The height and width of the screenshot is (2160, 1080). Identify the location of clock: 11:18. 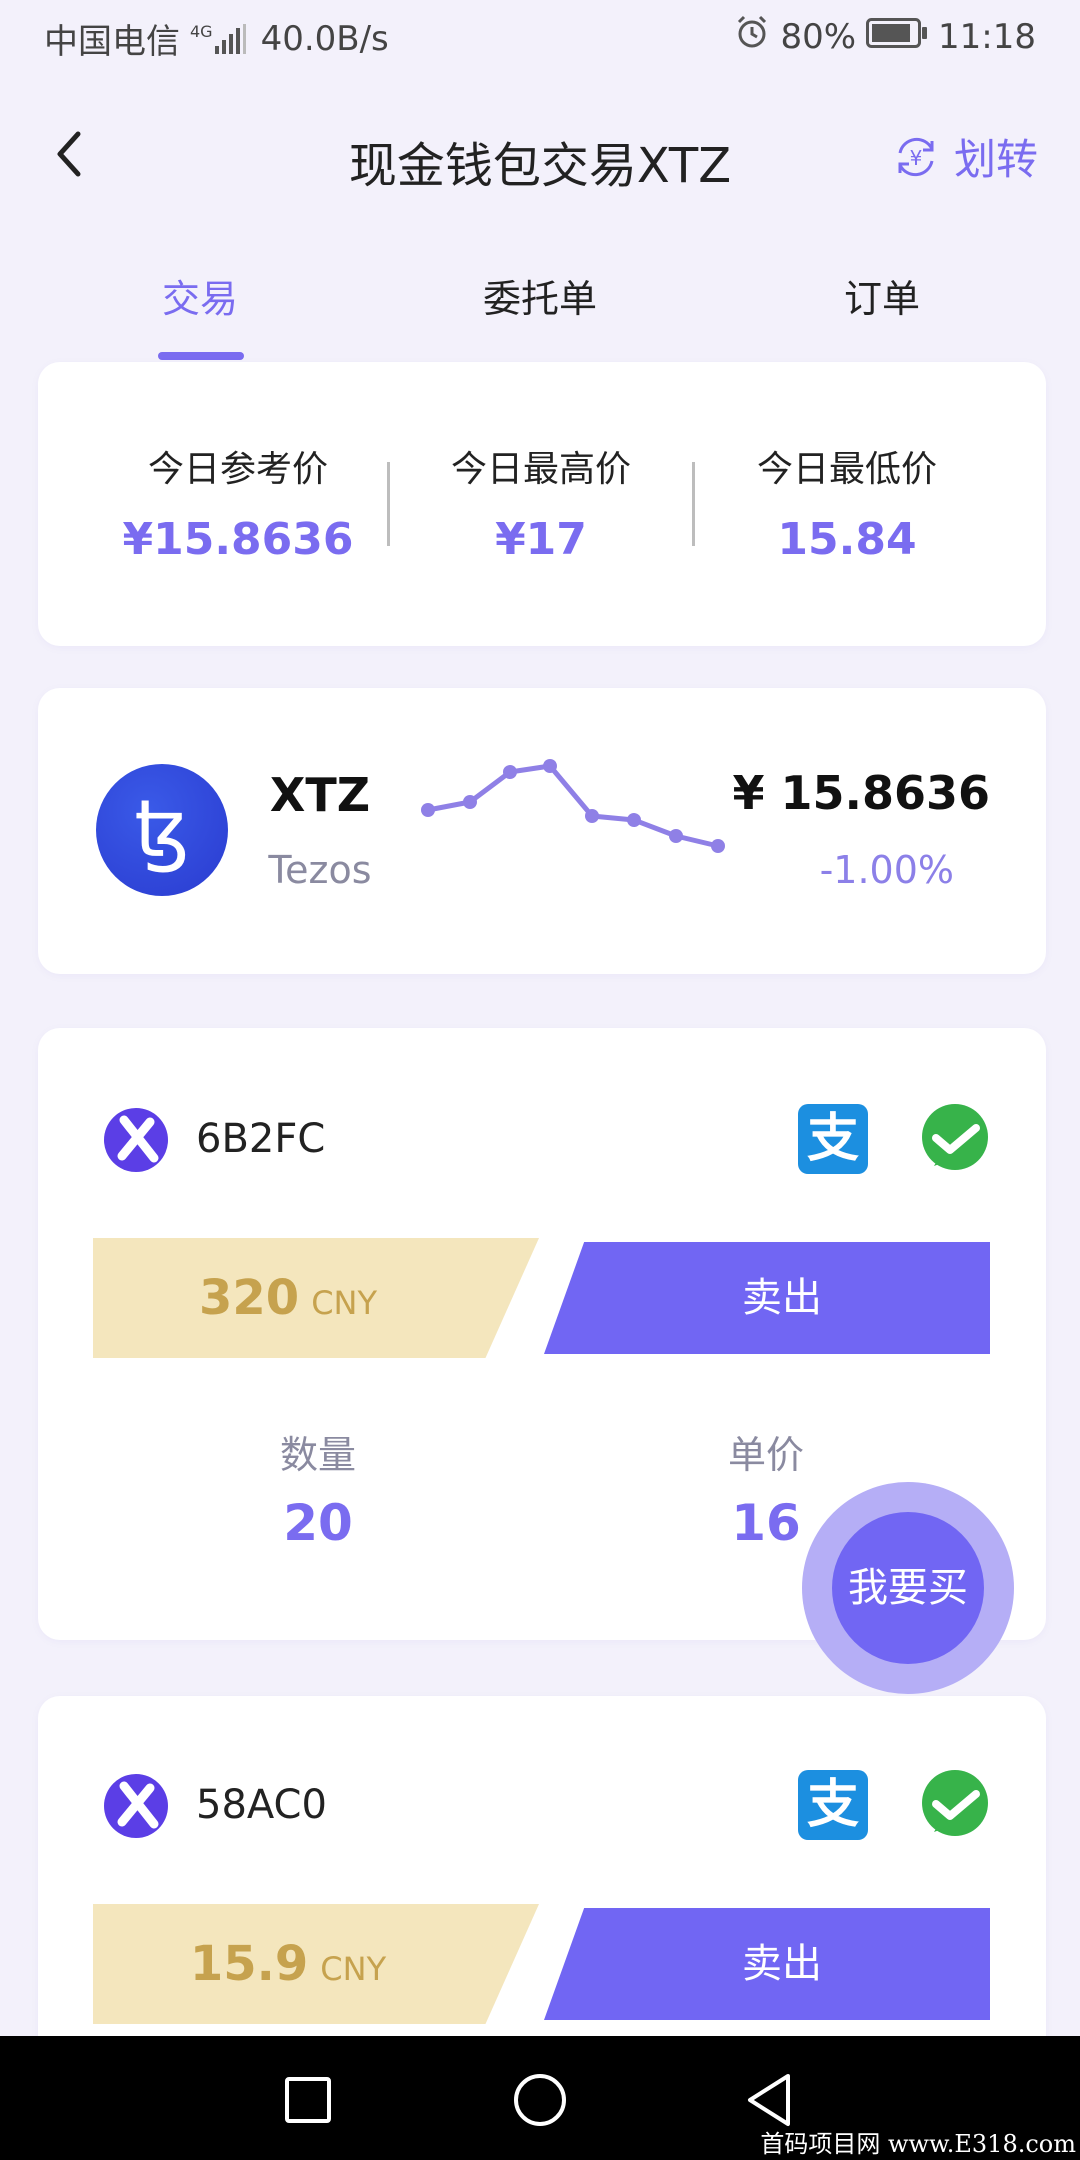
(987, 36).